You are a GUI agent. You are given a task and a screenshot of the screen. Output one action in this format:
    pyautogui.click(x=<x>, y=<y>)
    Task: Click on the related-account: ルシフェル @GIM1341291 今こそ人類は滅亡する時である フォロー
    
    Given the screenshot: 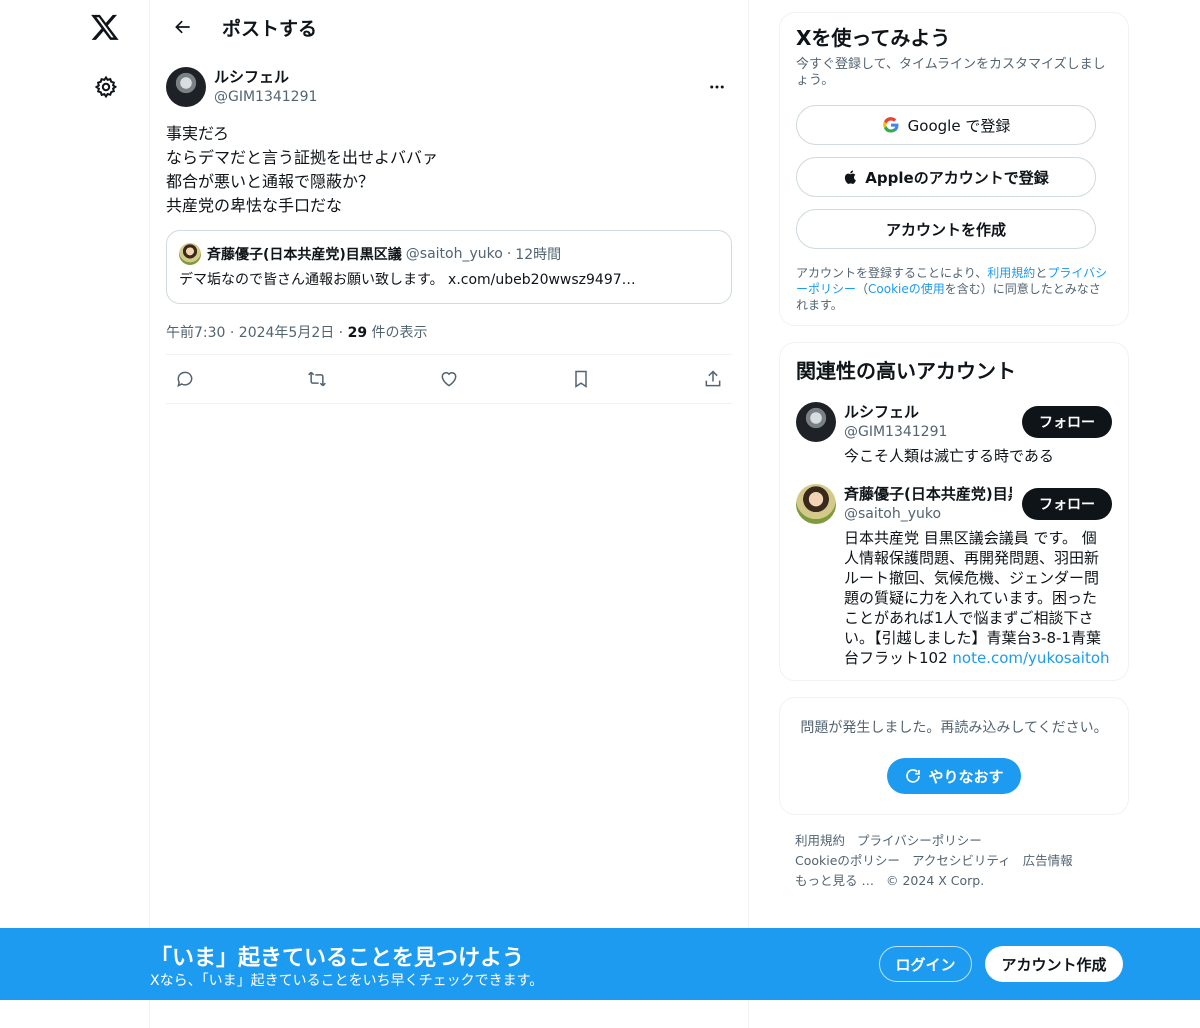 What is the action you would take?
    pyautogui.click(x=954, y=434)
    